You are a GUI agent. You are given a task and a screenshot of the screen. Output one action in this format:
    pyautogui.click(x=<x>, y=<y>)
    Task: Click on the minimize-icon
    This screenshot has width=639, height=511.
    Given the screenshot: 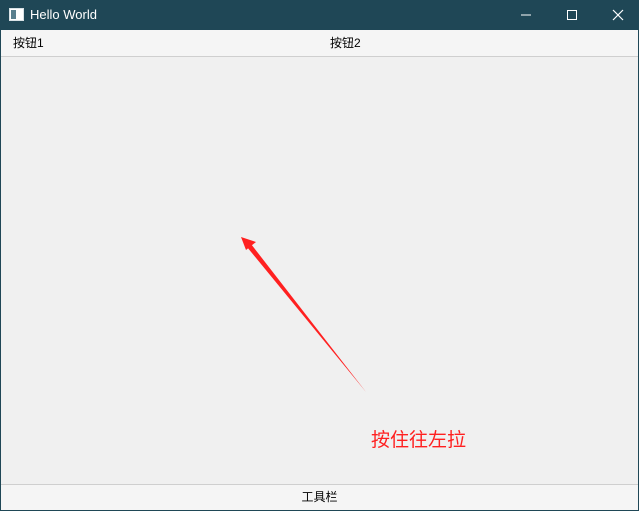 What is the action you would take?
    pyautogui.click(x=526, y=15)
    